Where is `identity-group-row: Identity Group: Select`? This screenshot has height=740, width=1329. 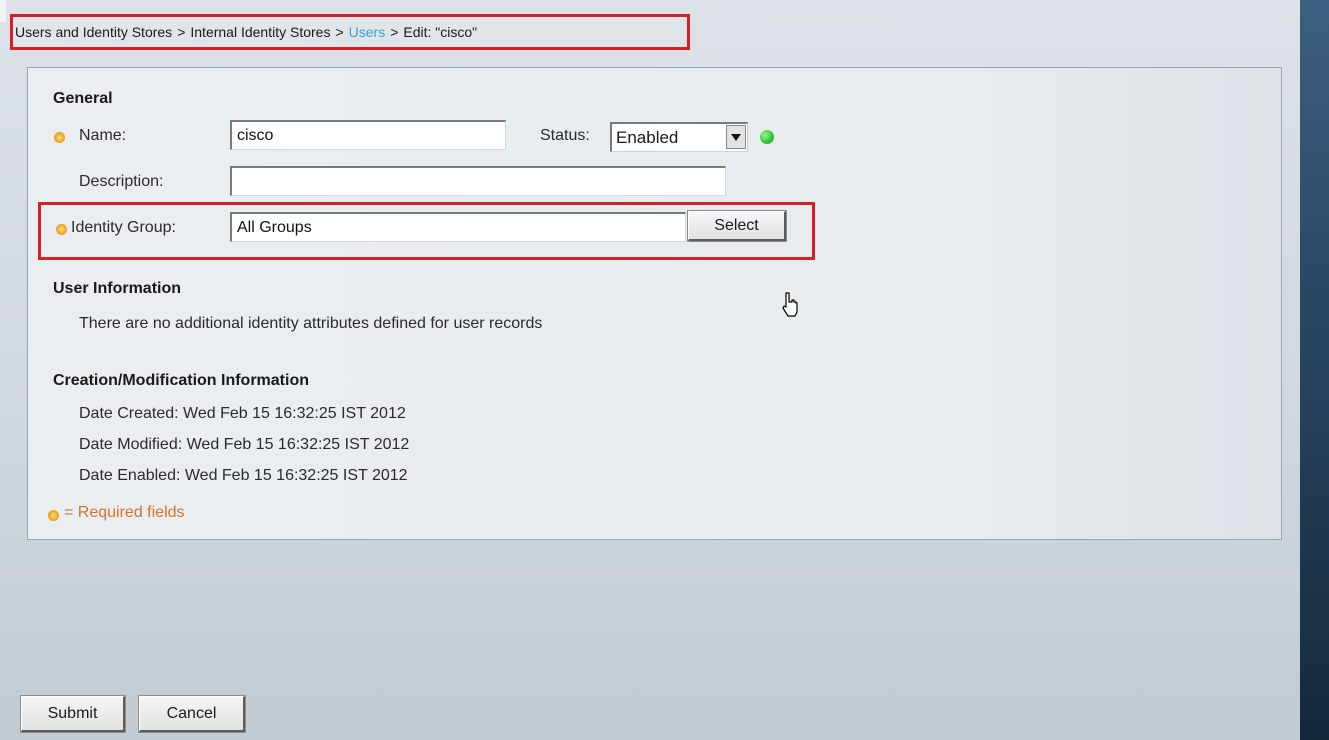
identity-group-row: Identity Group: Select is located at coordinates (426, 231).